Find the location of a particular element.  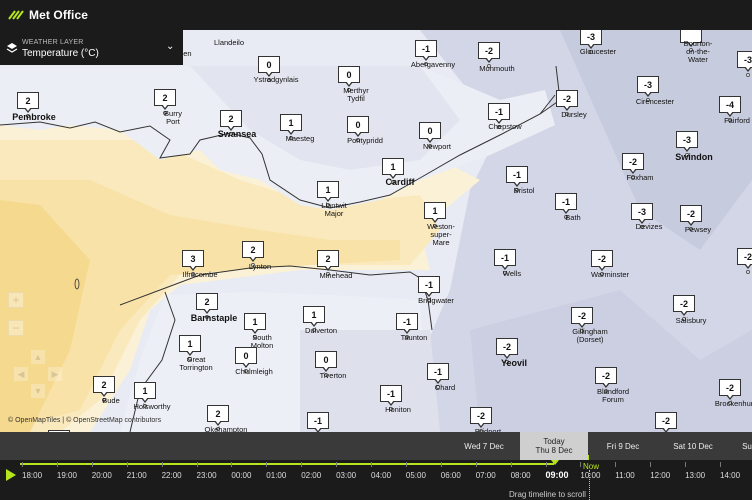

hour-label: 12:00 is located at coordinates (660, 475).